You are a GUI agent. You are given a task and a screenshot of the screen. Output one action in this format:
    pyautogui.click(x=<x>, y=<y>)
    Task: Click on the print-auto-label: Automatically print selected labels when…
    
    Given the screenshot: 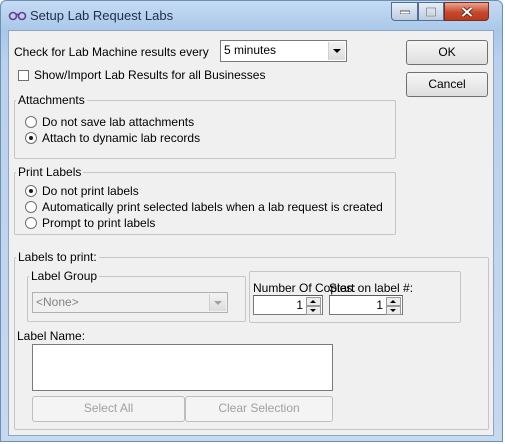 What is the action you would take?
    pyautogui.click(x=212, y=207)
    